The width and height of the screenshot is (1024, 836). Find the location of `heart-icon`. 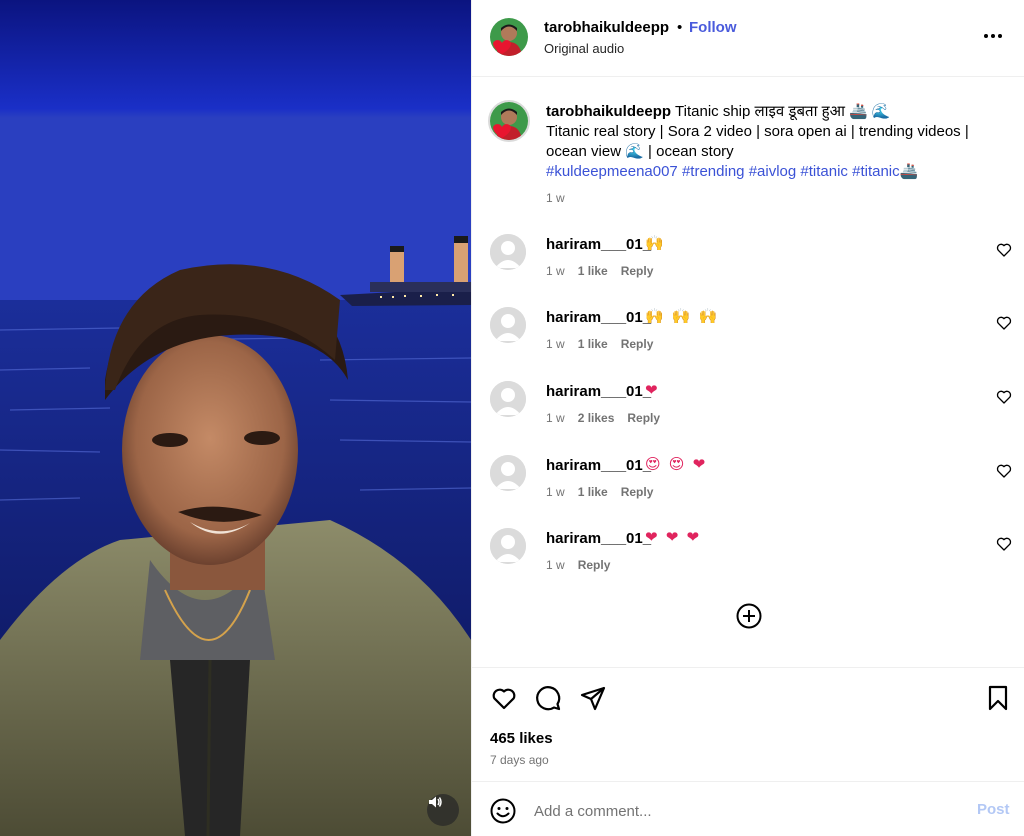

heart-icon is located at coordinates (504, 698).